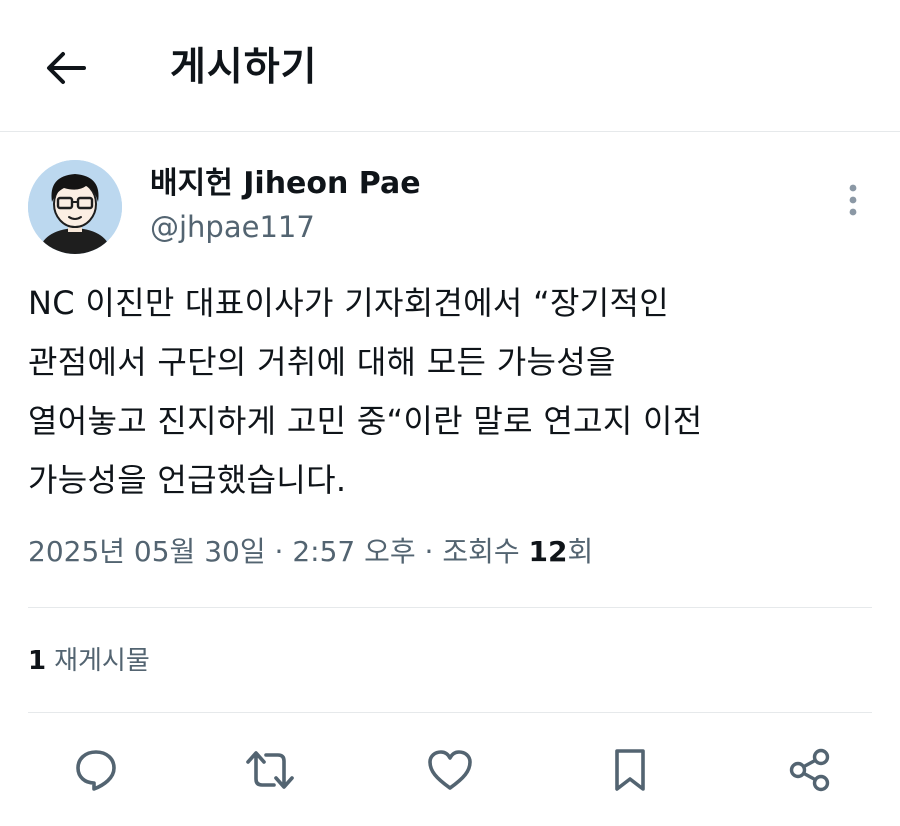 The image size is (900, 826). I want to click on share-icon, so click(809, 770).